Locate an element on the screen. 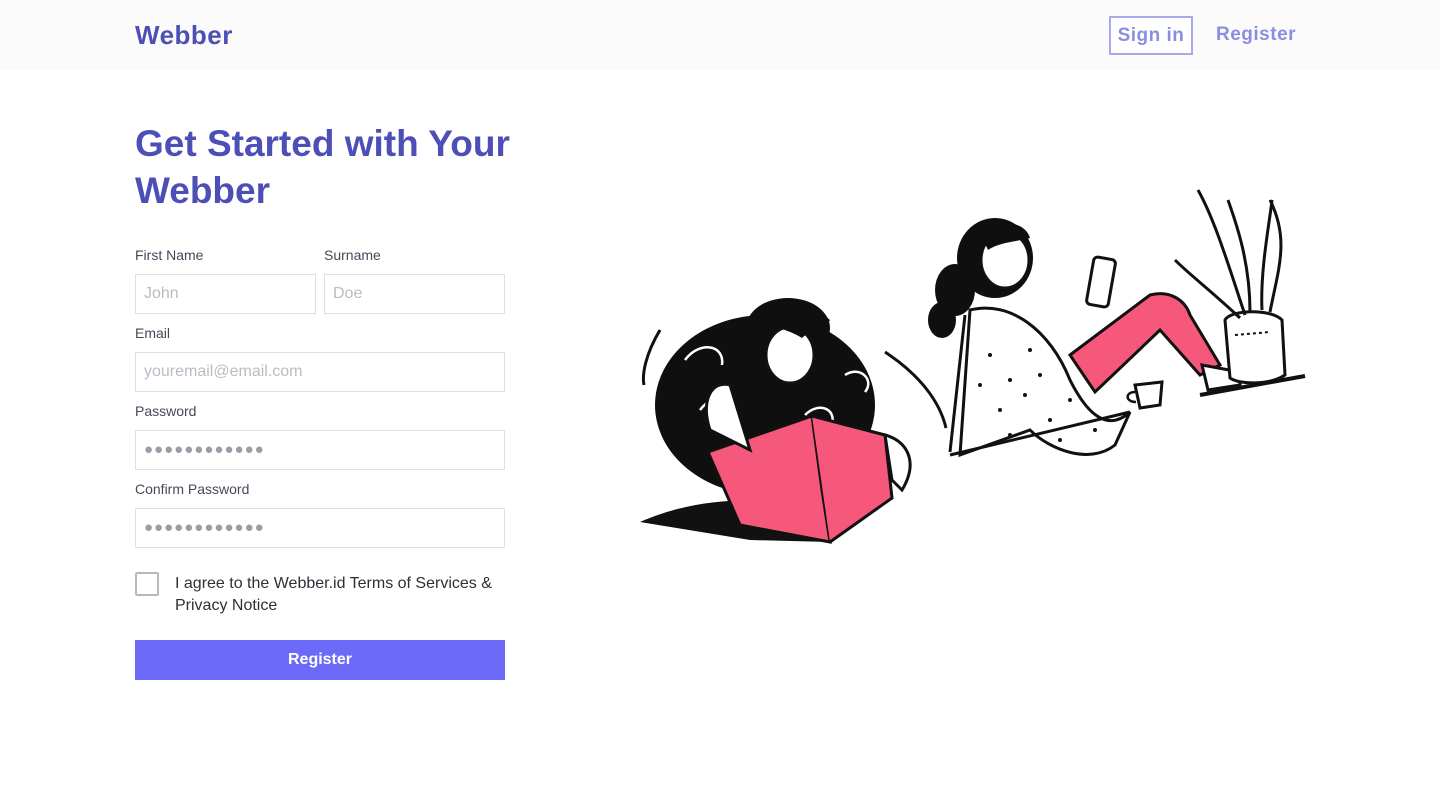  terms-checkbox is located at coordinates (147, 584).